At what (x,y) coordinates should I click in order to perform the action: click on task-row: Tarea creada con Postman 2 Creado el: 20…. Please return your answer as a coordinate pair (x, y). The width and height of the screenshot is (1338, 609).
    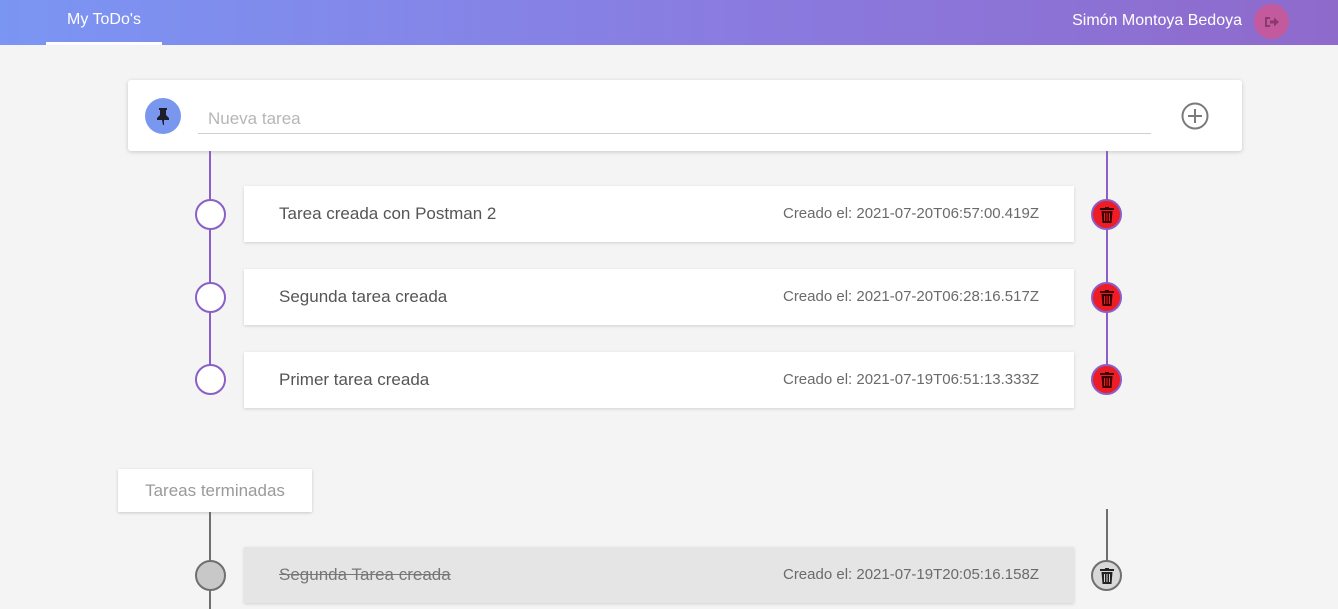
    Looking at the image, I should click on (659, 214).